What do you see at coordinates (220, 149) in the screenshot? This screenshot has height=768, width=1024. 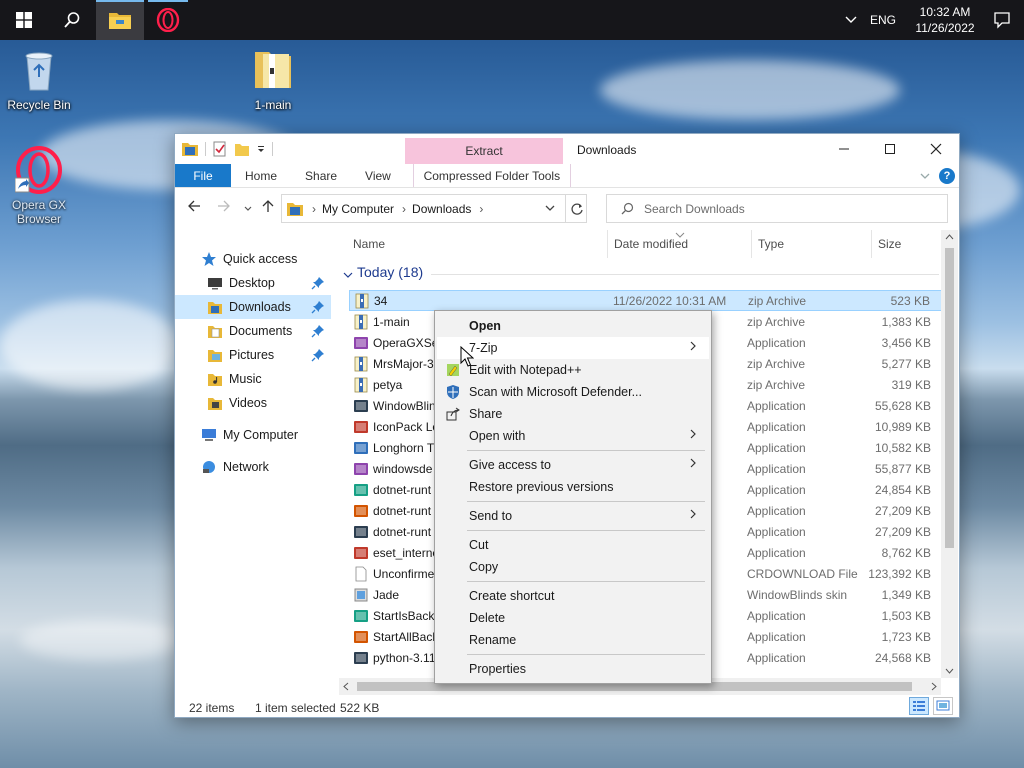 I see `properties-check-icon` at bounding box center [220, 149].